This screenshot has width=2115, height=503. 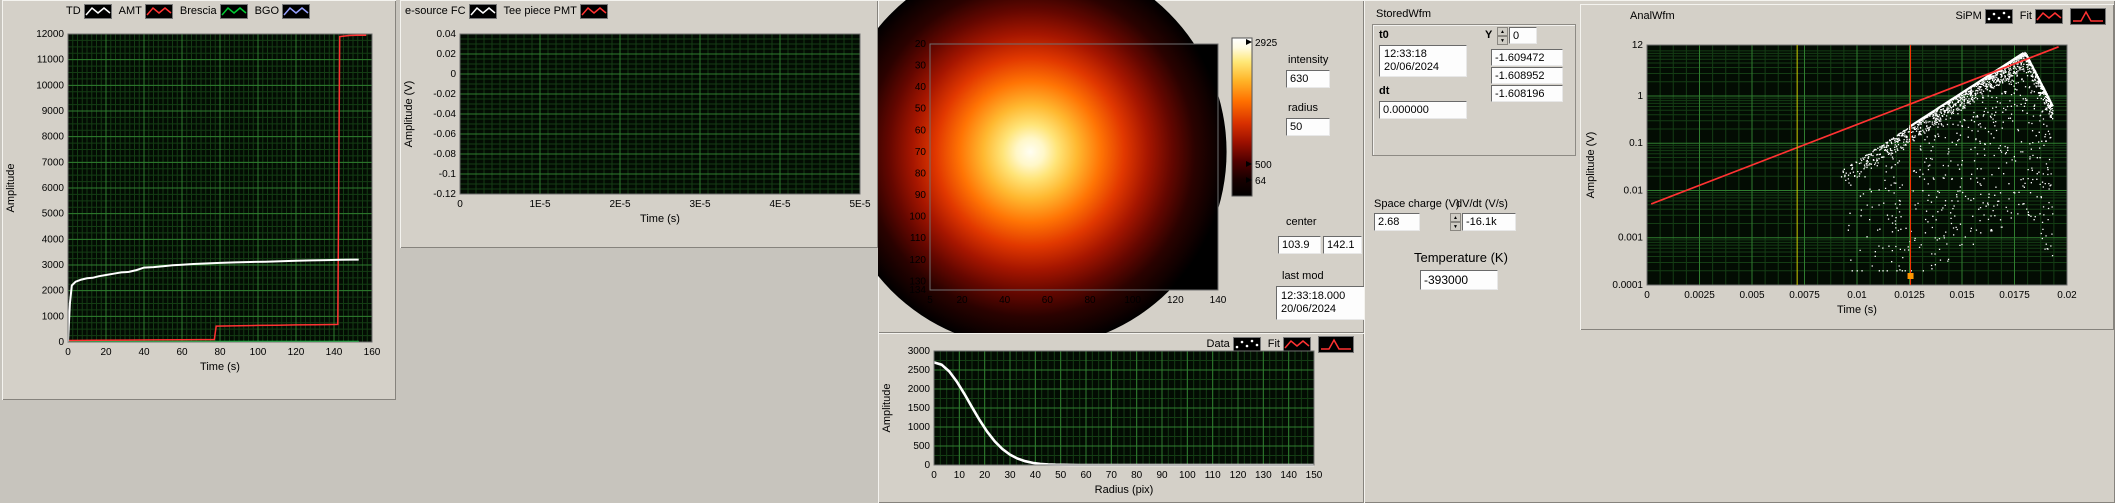 What do you see at coordinates (919, 351) in the screenshot?
I see `svg-text: 3000` at bounding box center [919, 351].